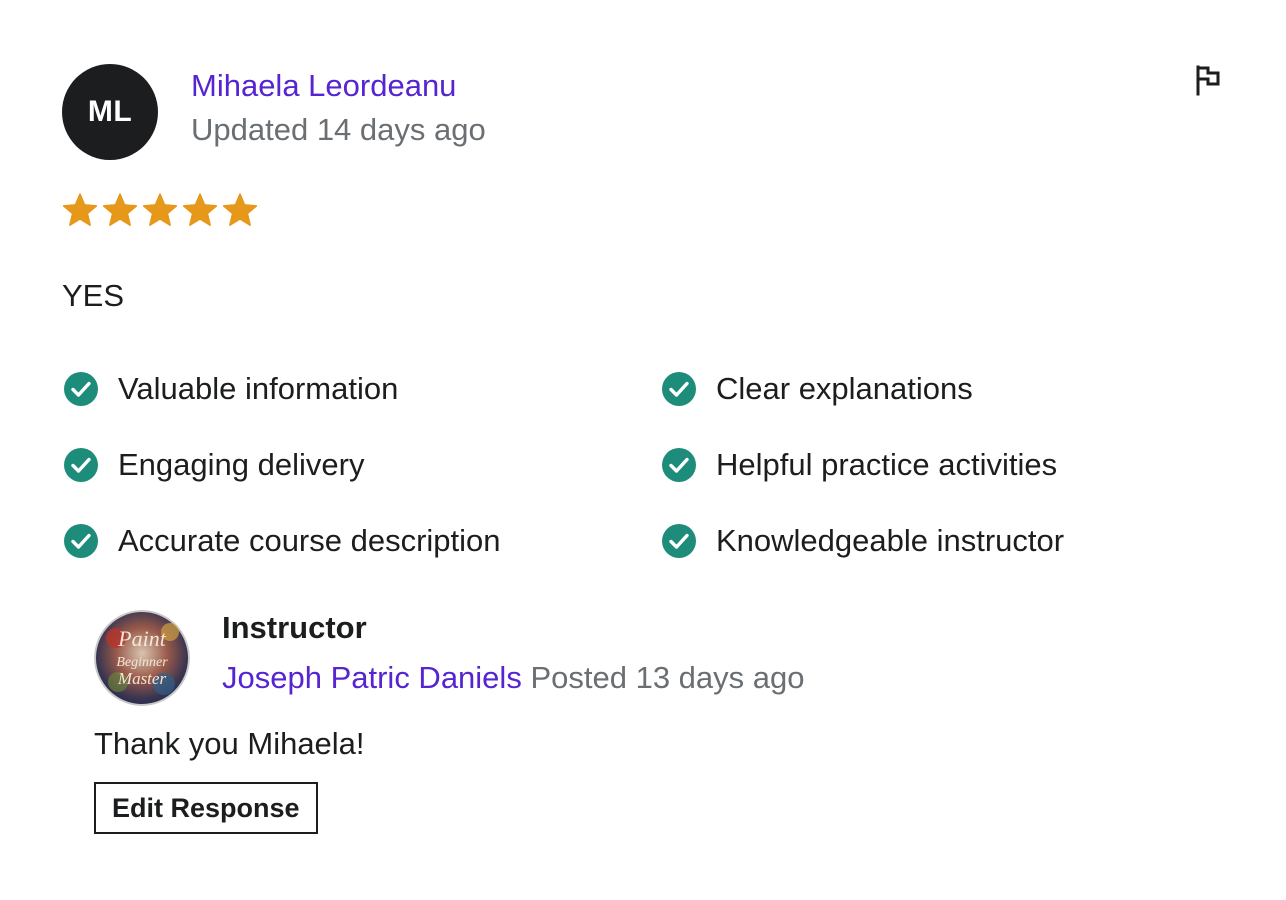 The image size is (1286, 900). What do you see at coordinates (309, 540) in the screenshot?
I see `highlight-label: Accurate course description` at bounding box center [309, 540].